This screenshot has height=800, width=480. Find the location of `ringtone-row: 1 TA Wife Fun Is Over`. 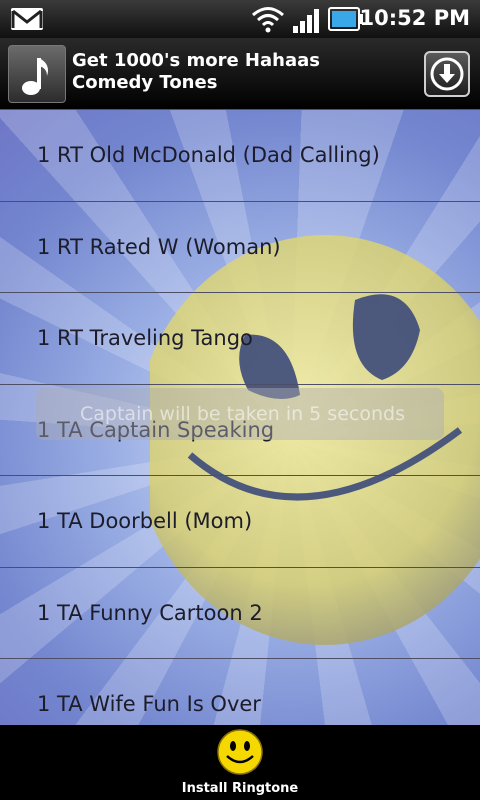

ringtone-row: 1 TA Wife Fun Is Over is located at coordinates (240, 692).